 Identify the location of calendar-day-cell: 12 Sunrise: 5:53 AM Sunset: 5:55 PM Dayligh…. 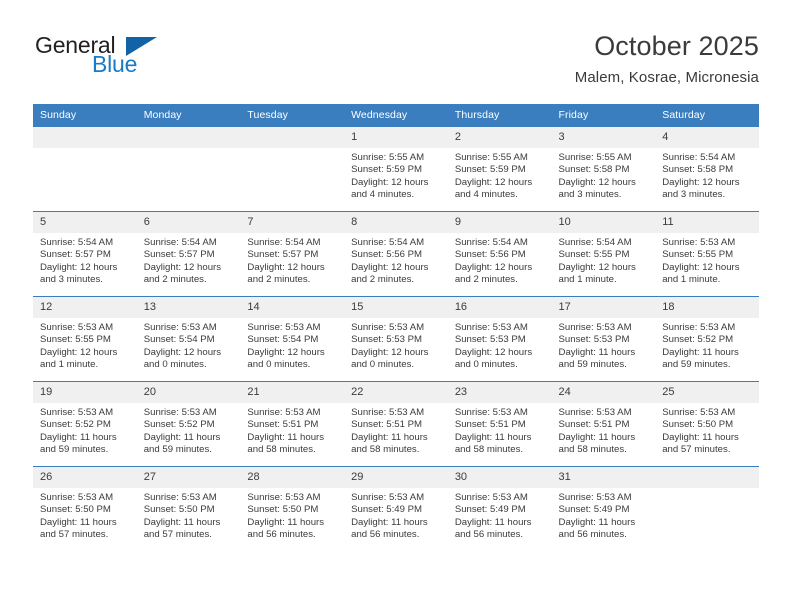
(85, 339).